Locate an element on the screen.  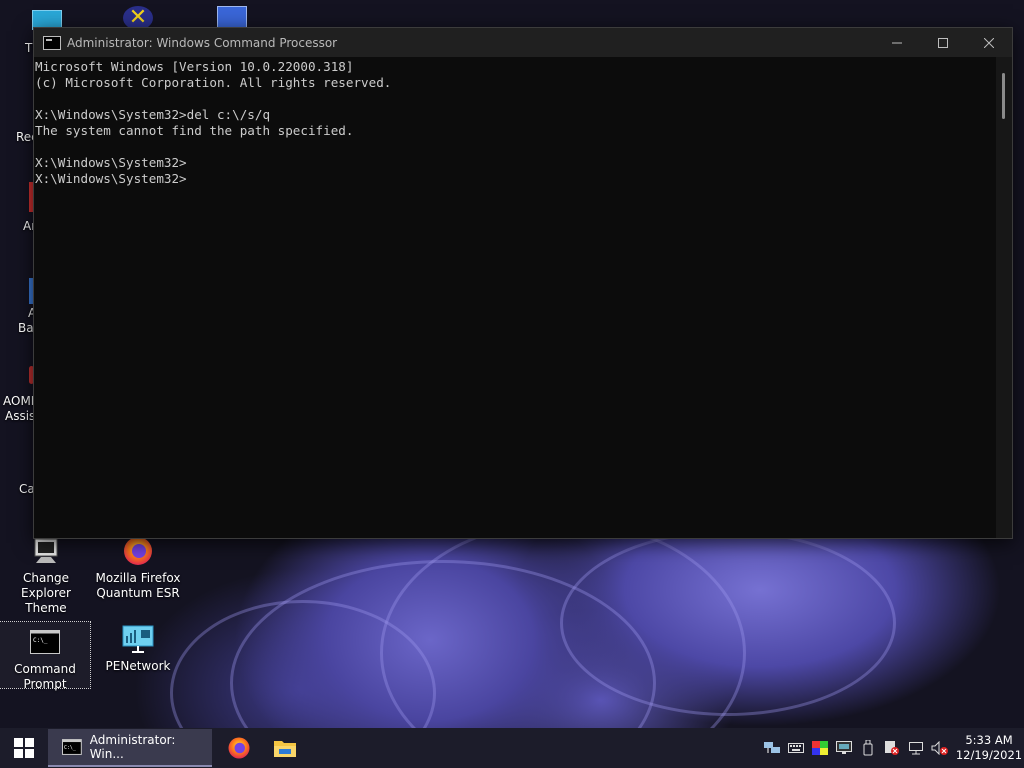
clock-time: 5:33 AM is located at coordinates (989, 740).